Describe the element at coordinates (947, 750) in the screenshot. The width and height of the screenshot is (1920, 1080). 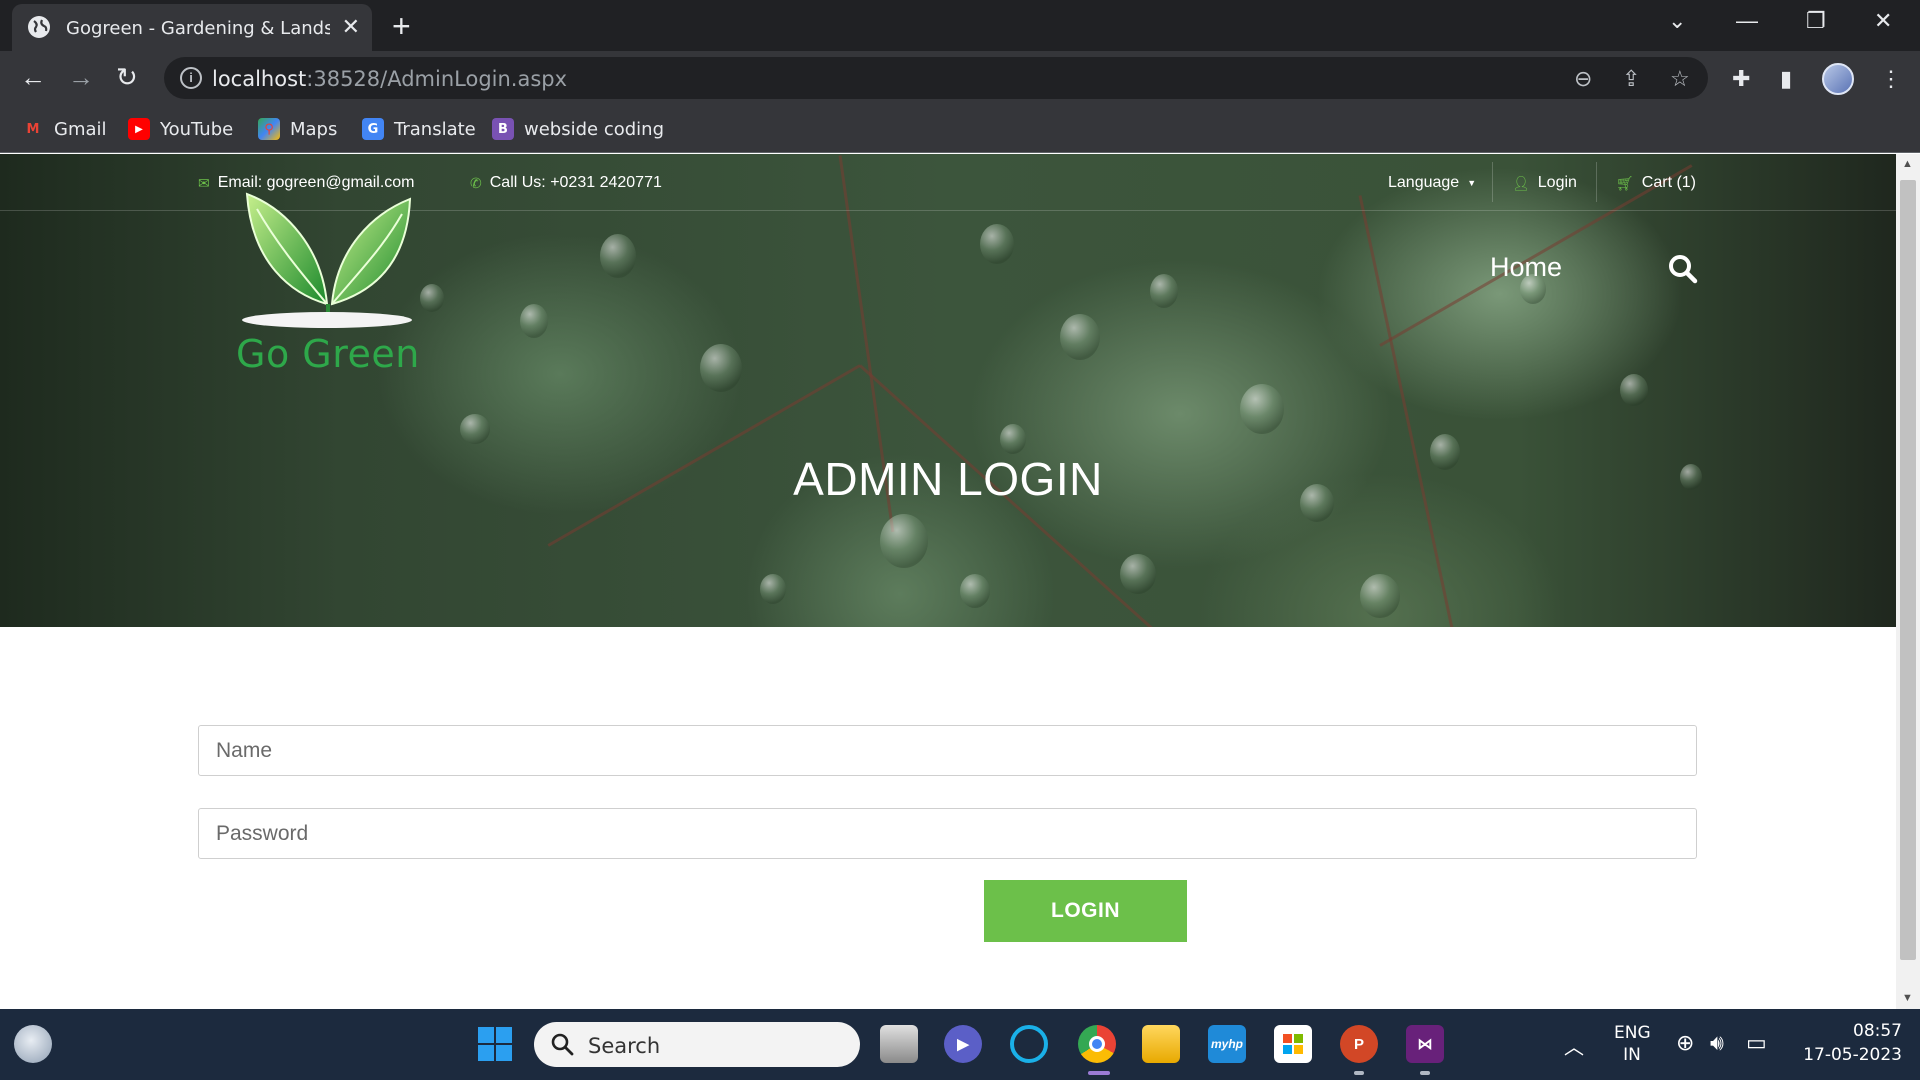
I see `name-input` at that location.